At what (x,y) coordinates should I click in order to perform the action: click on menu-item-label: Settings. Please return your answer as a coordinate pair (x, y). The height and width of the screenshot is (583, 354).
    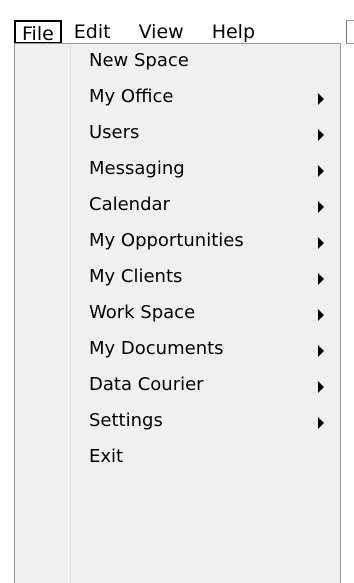
    Looking at the image, I should click on (126, 420).